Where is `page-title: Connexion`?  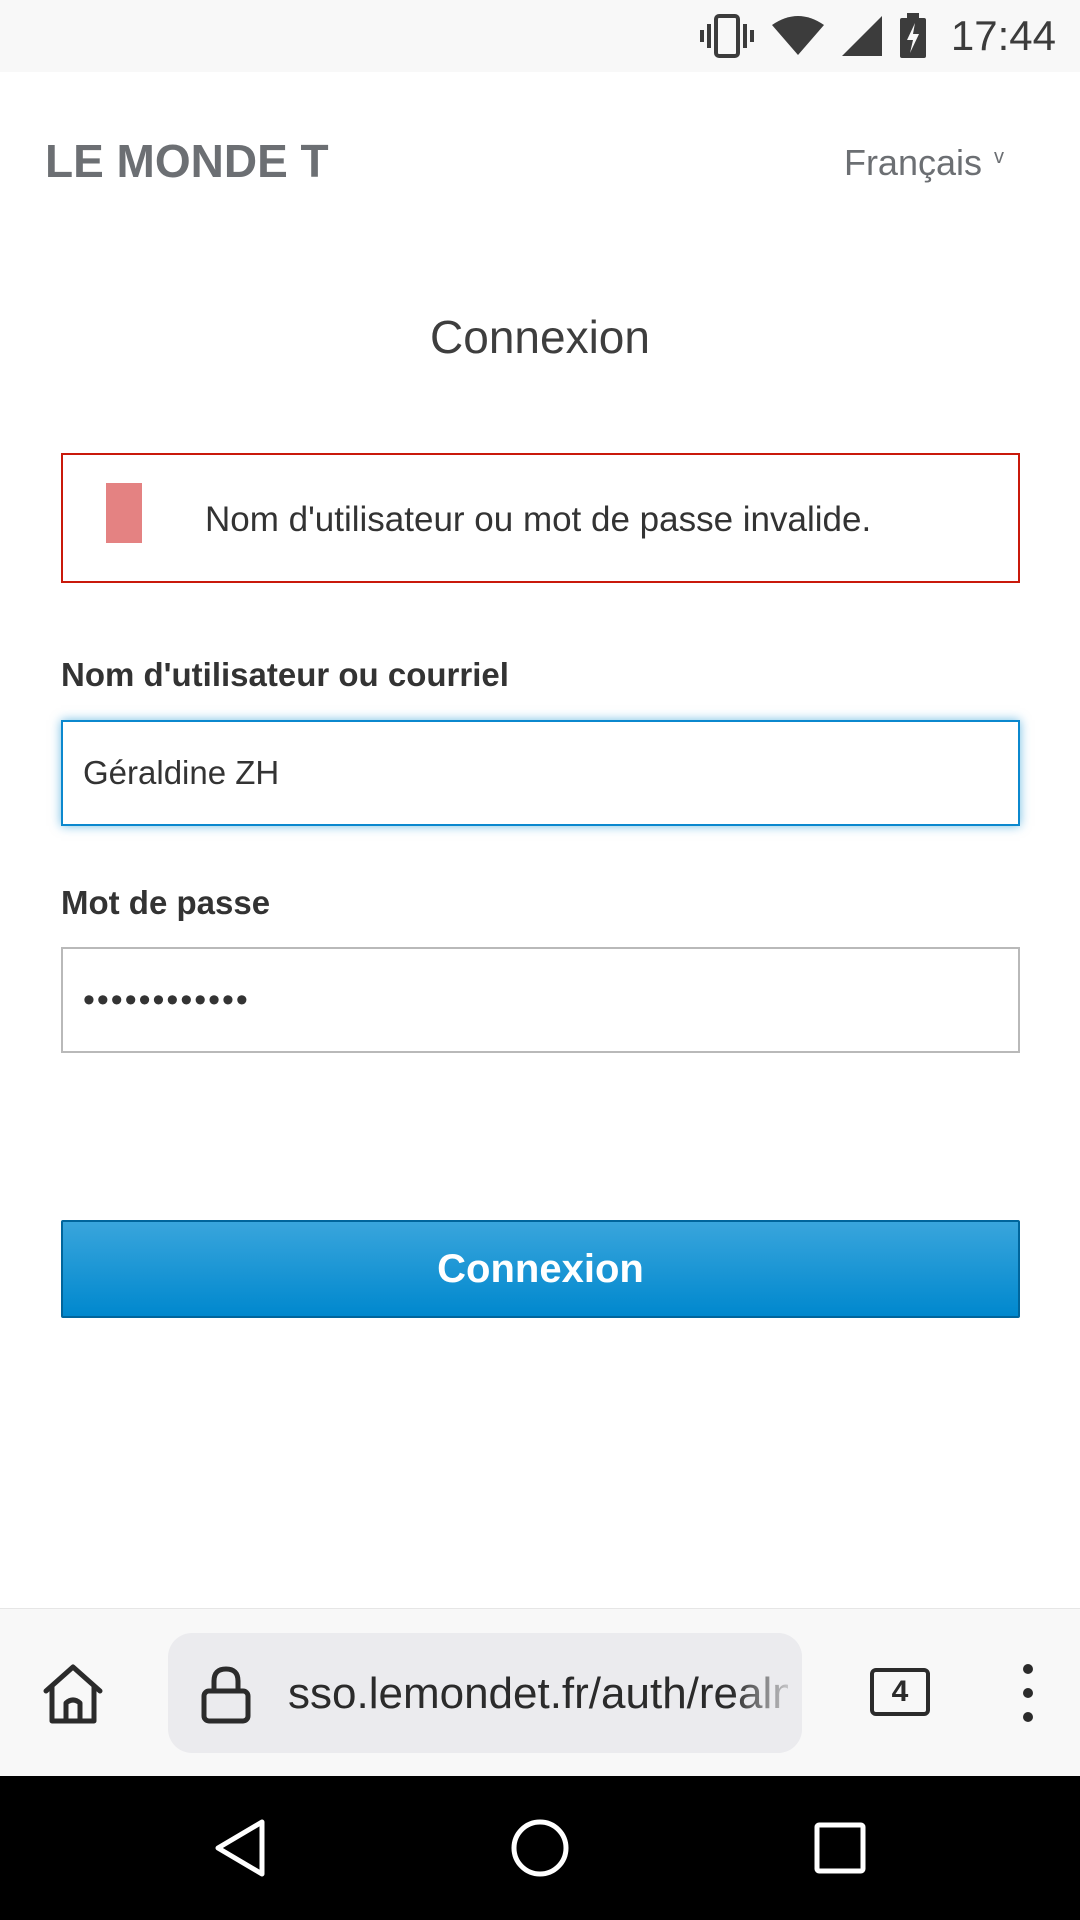
page-title: Connexion is located at coordinates (540, 337).